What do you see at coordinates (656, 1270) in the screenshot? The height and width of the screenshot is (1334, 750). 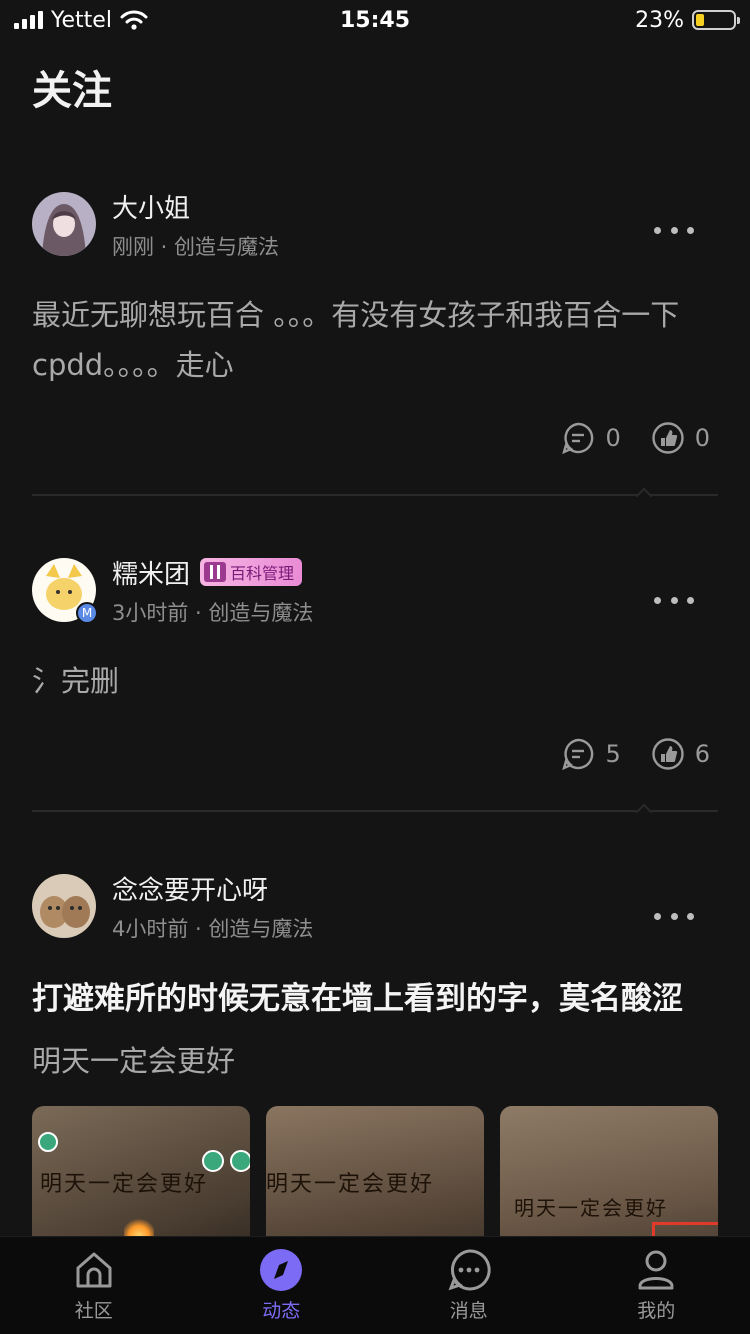 I see `profile-icon` at bounding box center [656, 1270].